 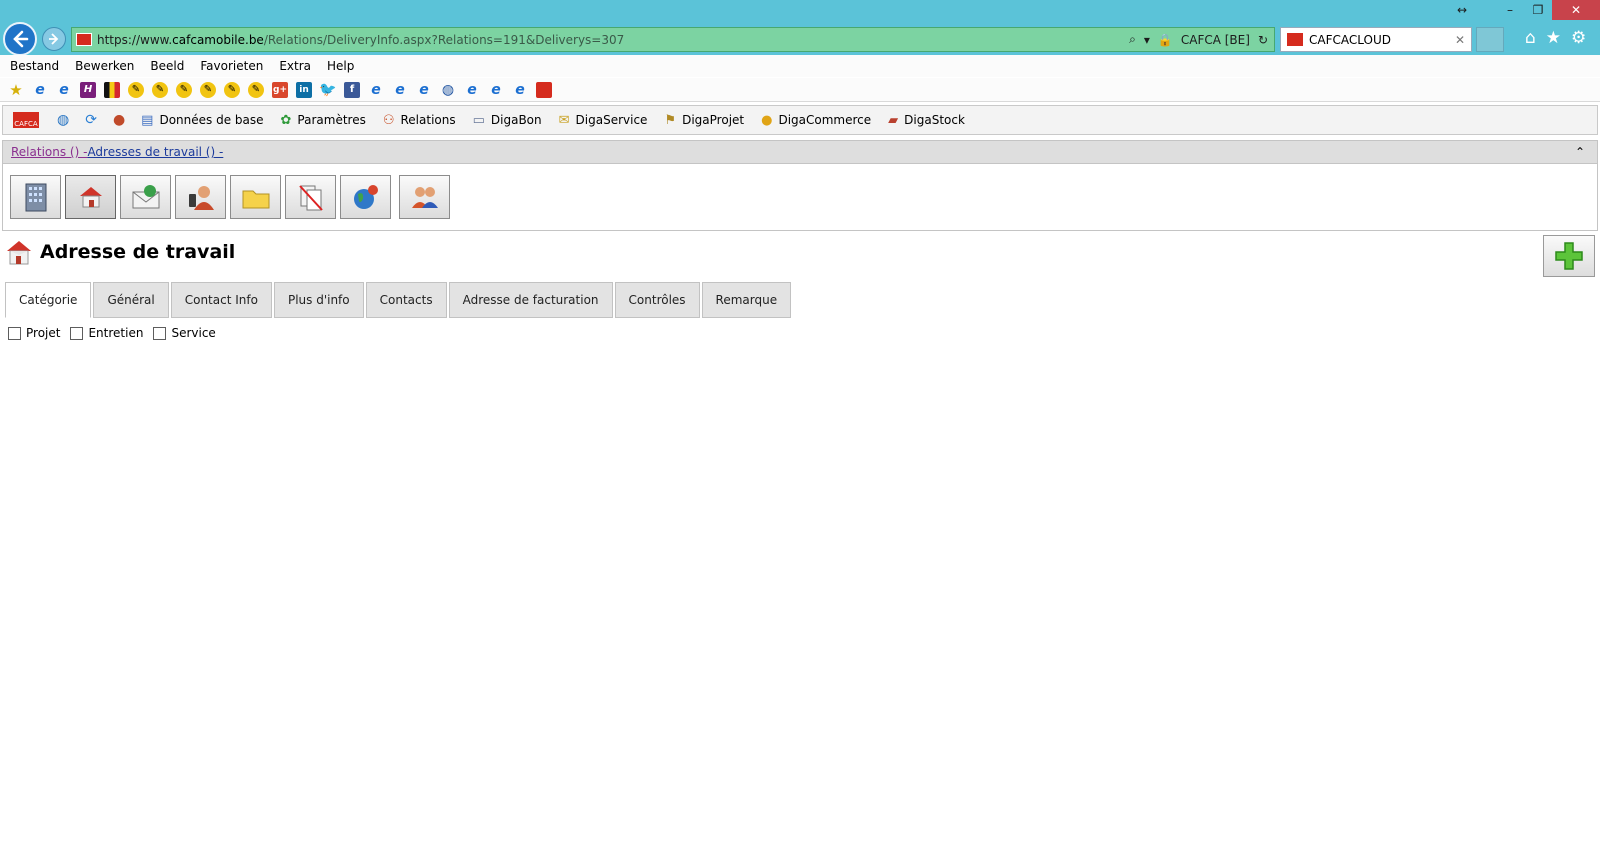 What do you see at coordinates (1569, 256) in the screenshot?
I see `add-button` at bounding box center [1569, 256].